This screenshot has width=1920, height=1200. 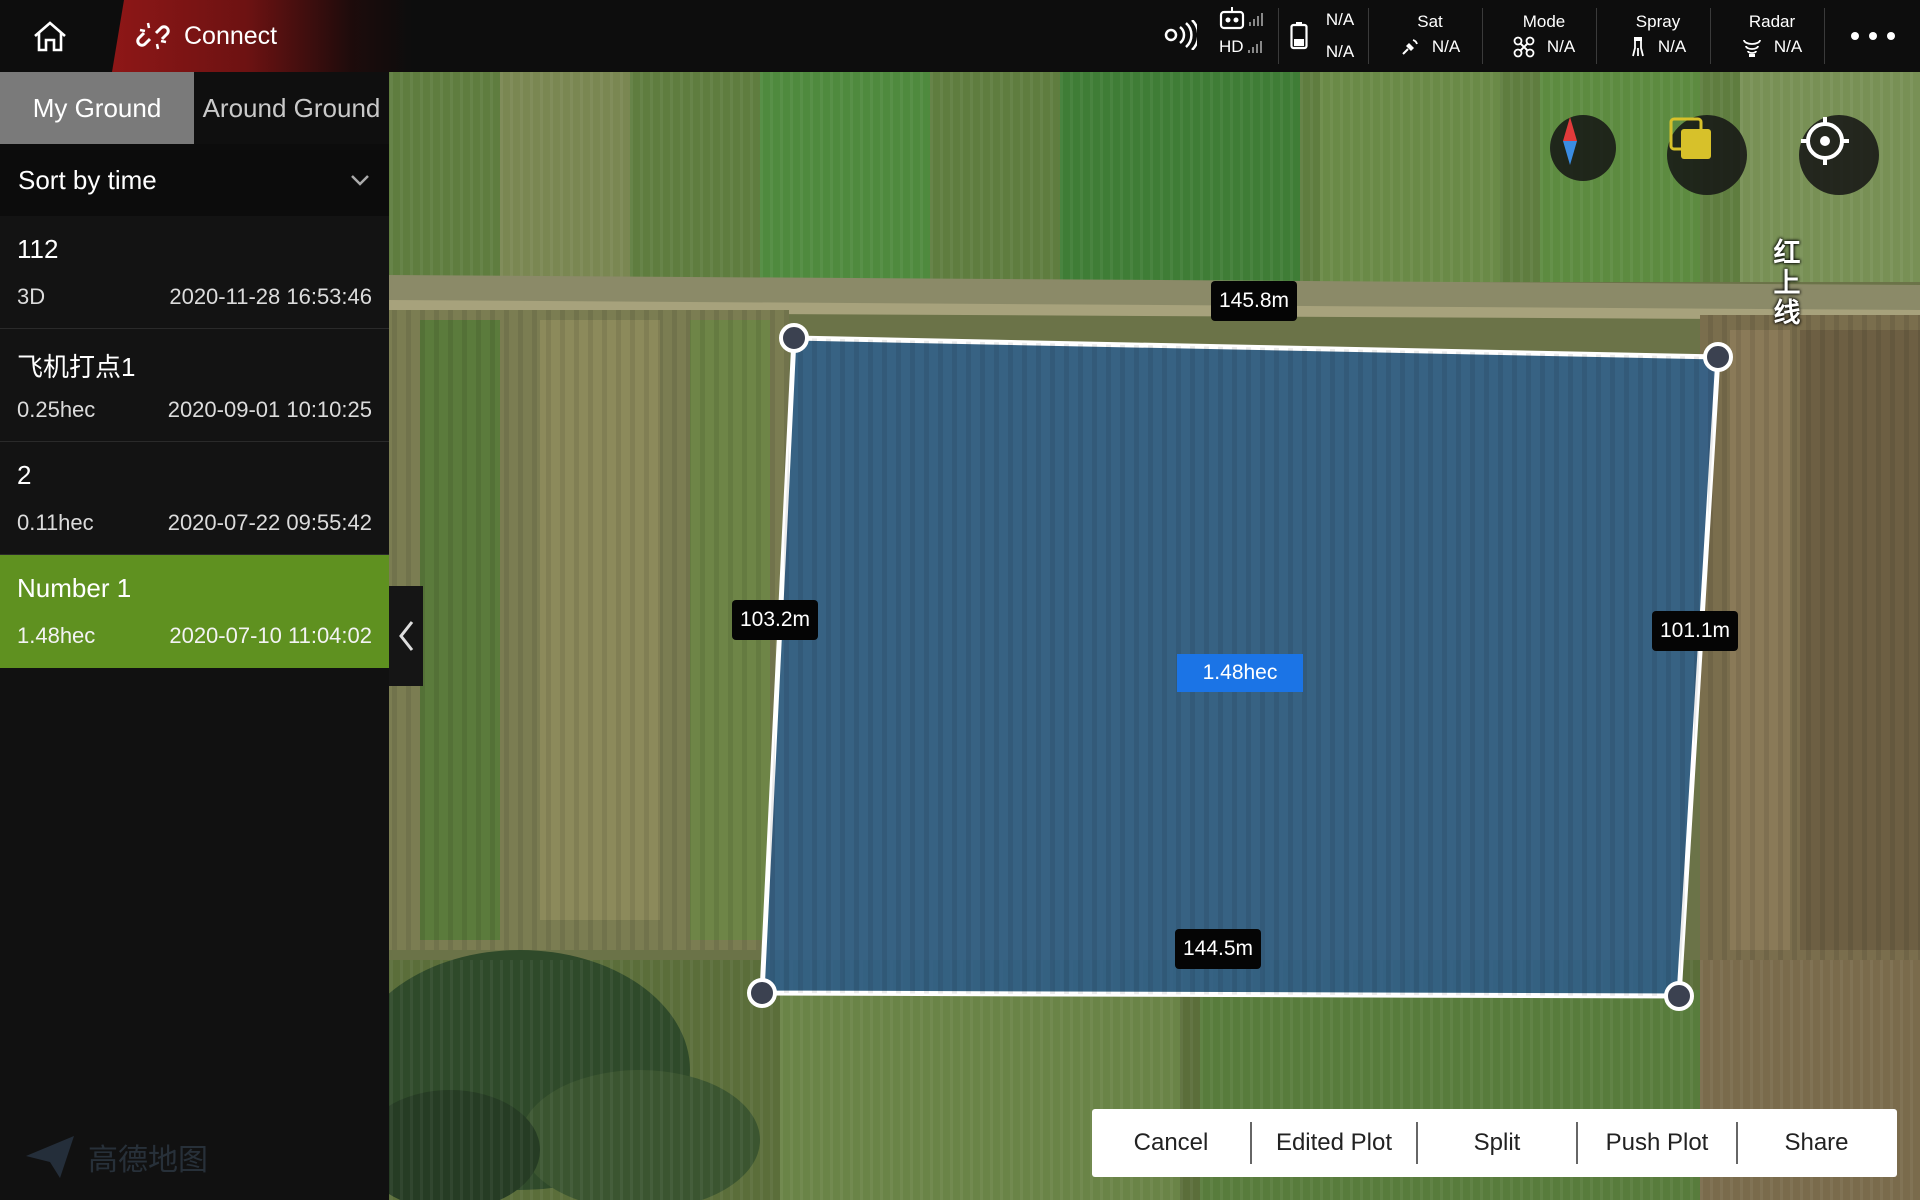 I want to click on chevron-left-icon, so click(x=406, y=636).